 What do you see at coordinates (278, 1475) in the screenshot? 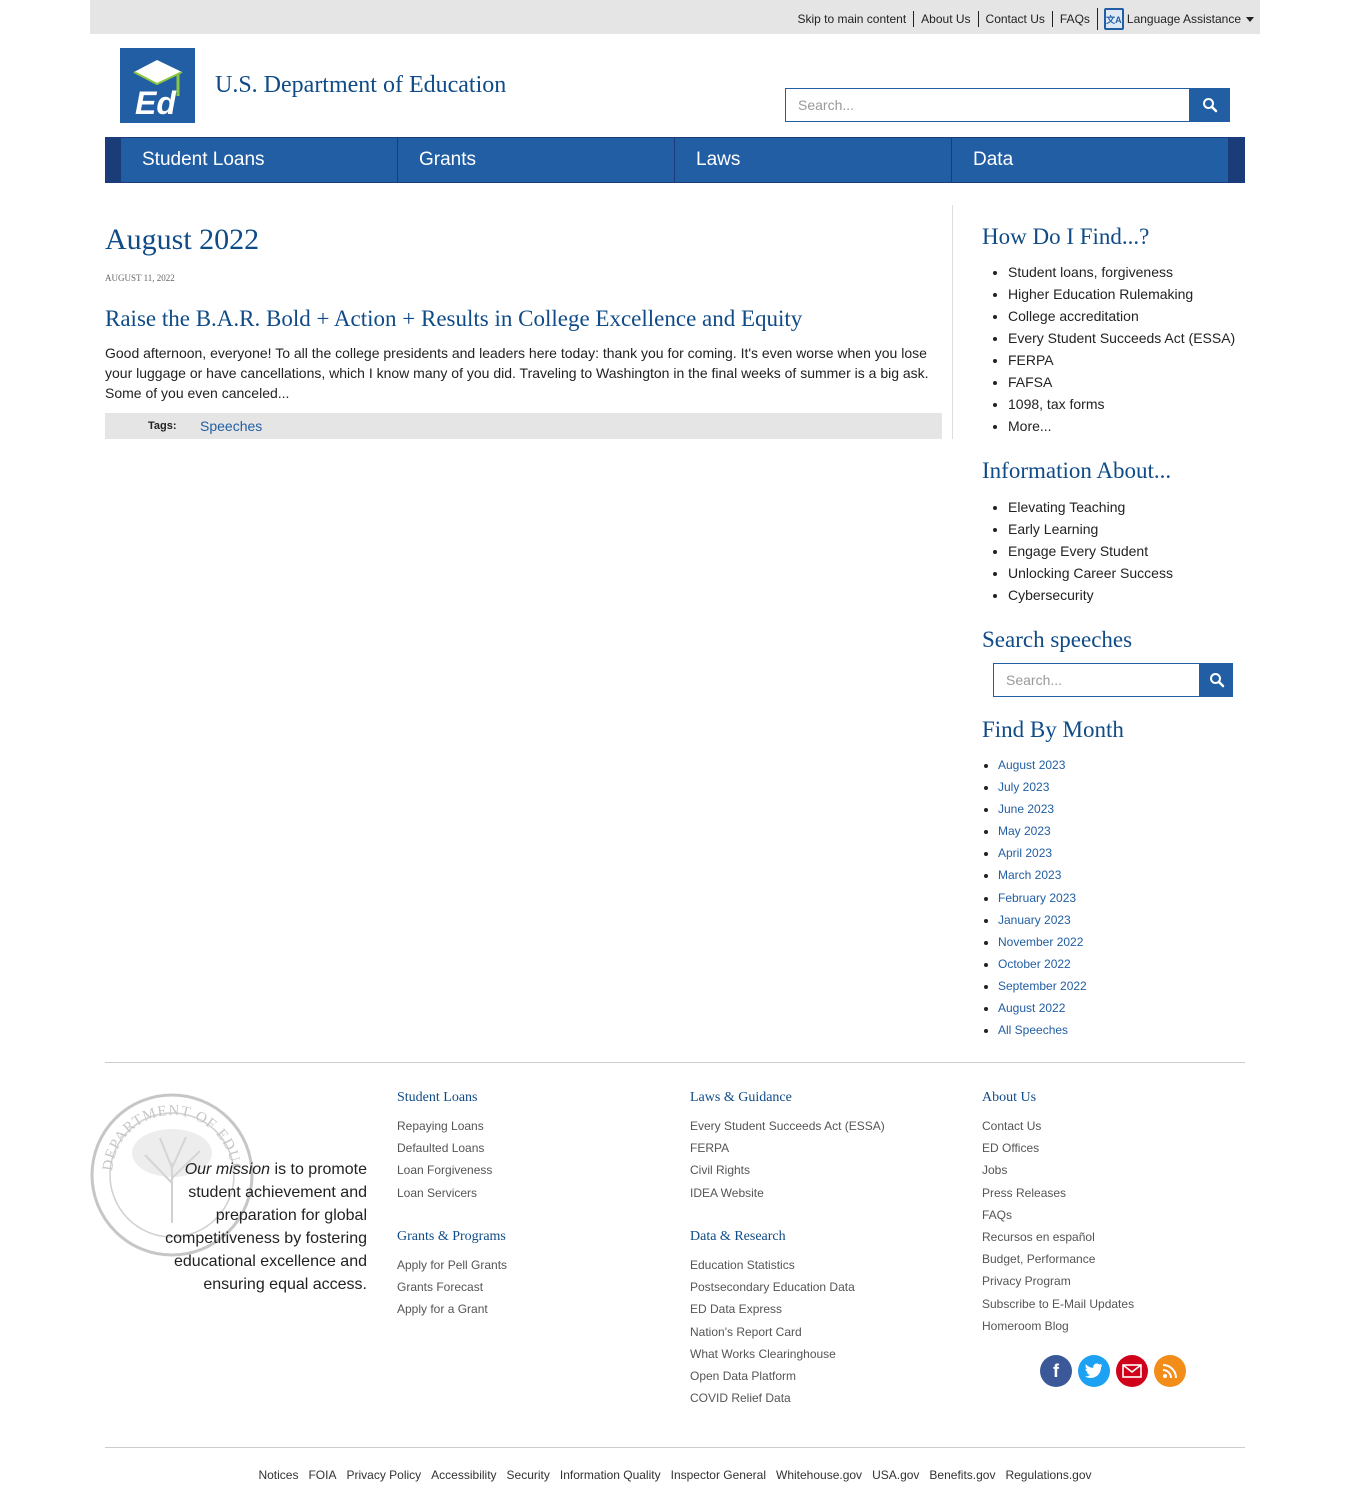
I see `notices-link: Notices` at bounding box center [278, 1475].